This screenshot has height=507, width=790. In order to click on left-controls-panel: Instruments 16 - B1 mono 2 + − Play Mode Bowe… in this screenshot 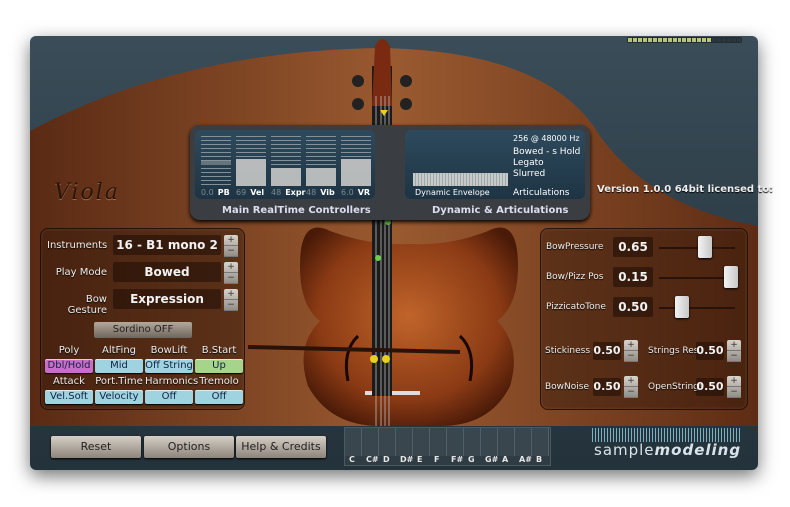, I will do `click(142, 319)`.